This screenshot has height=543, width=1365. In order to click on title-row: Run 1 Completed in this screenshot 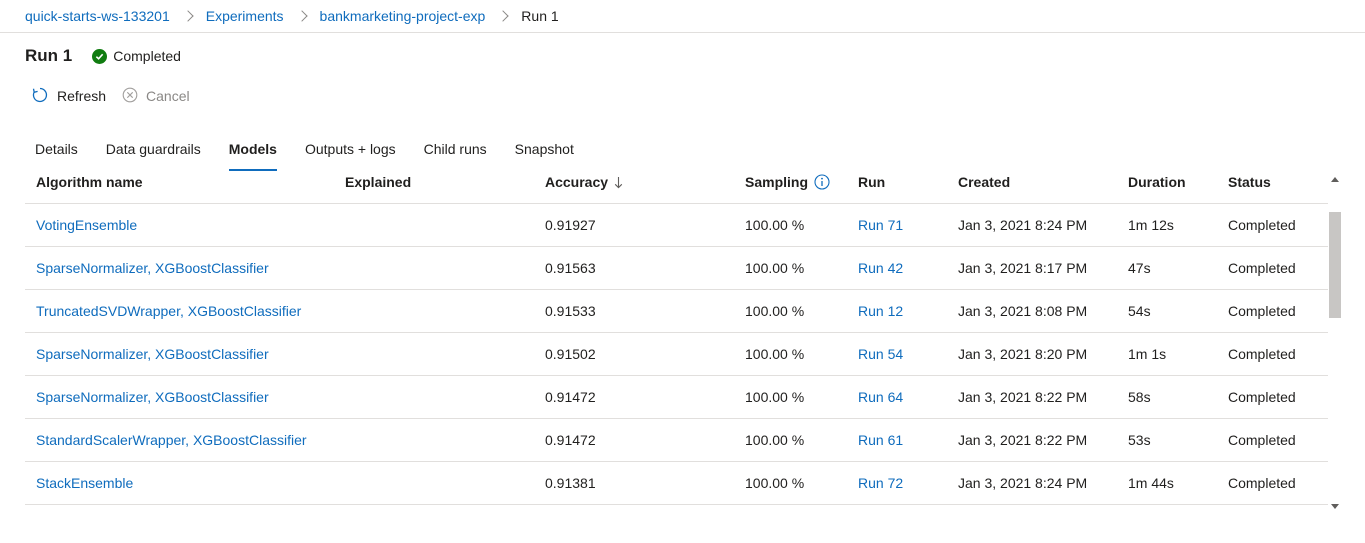, I will do `click(103, 56)`.